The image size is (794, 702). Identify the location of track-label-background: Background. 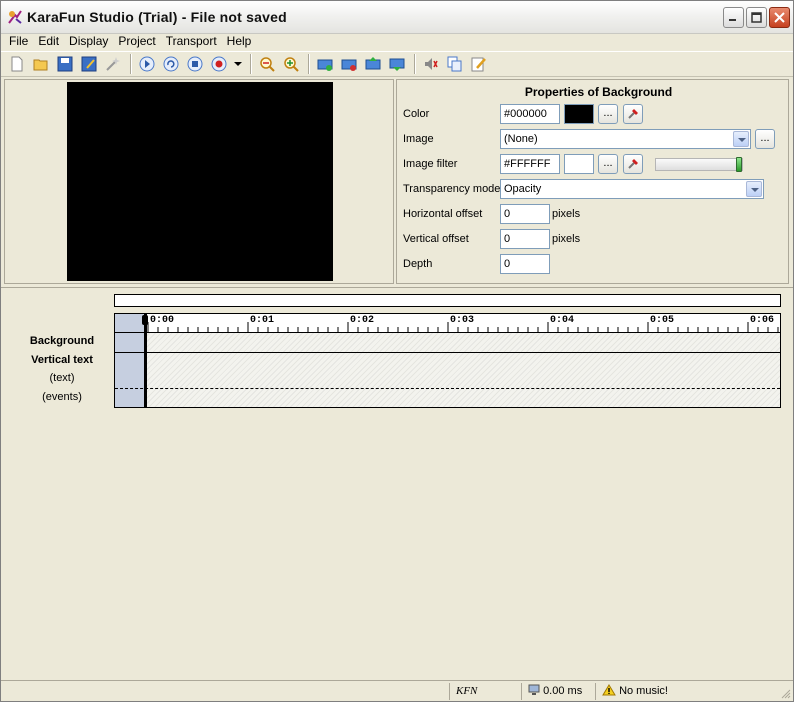
(62, 341).